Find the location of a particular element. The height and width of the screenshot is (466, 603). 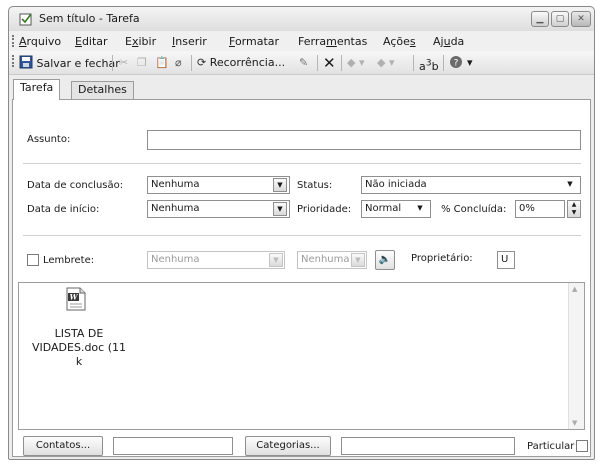

menu-editar: Editar is located at coordinates (91, 41).